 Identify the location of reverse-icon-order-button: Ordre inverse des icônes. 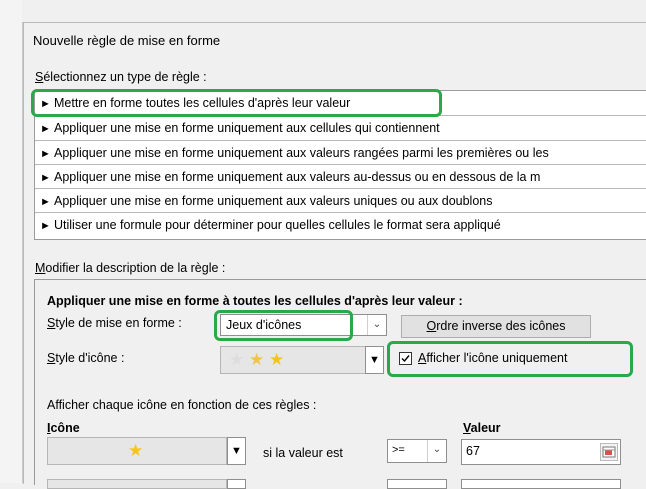
(496, 326).